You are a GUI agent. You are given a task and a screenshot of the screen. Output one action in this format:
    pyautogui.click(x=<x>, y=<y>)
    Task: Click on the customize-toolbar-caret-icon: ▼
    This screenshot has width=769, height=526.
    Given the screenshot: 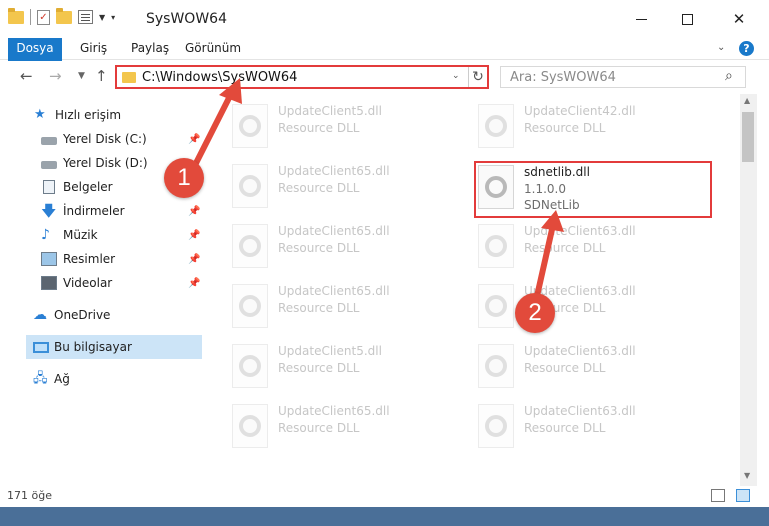 What is the action you would take?
    pyautogui.click(x=102, y=17)
    